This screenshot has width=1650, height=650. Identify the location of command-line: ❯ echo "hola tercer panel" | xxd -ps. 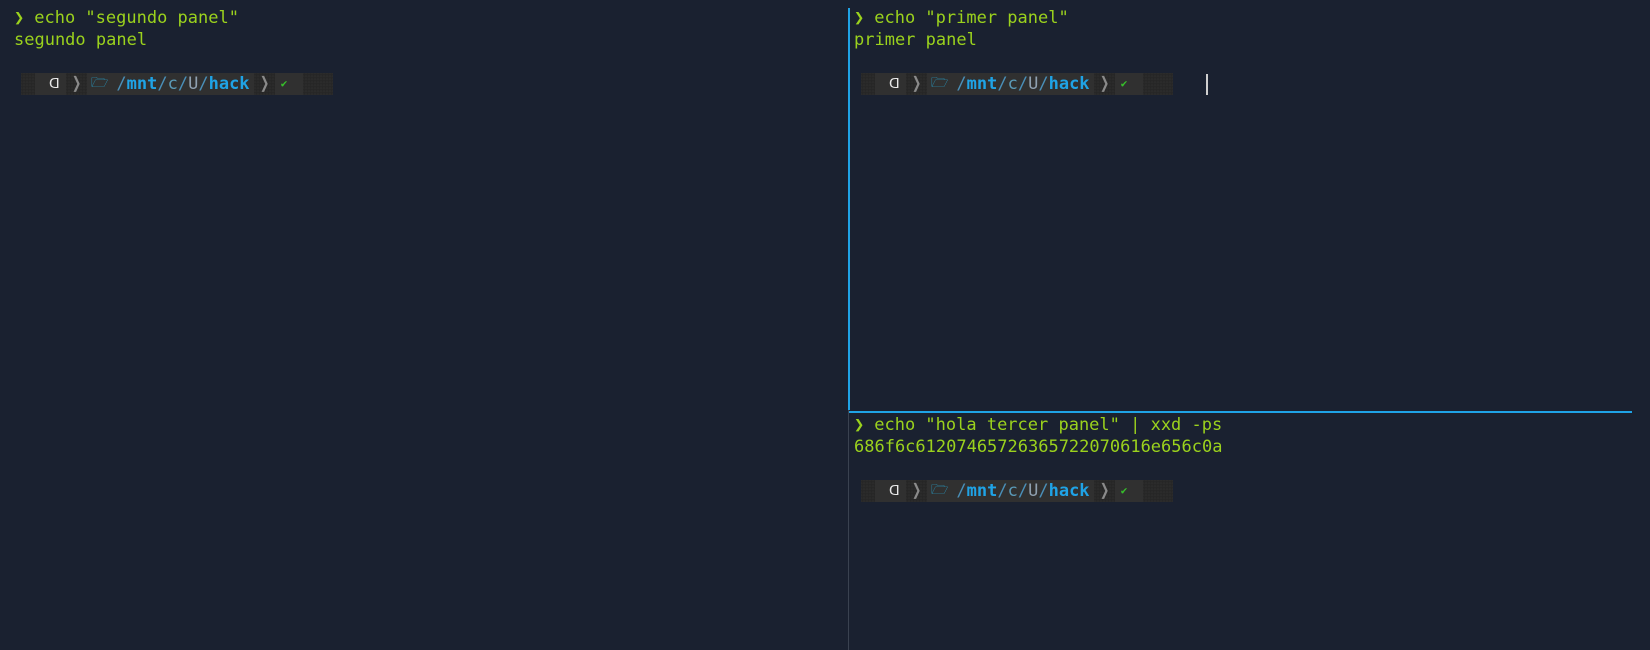
(1252, 426).